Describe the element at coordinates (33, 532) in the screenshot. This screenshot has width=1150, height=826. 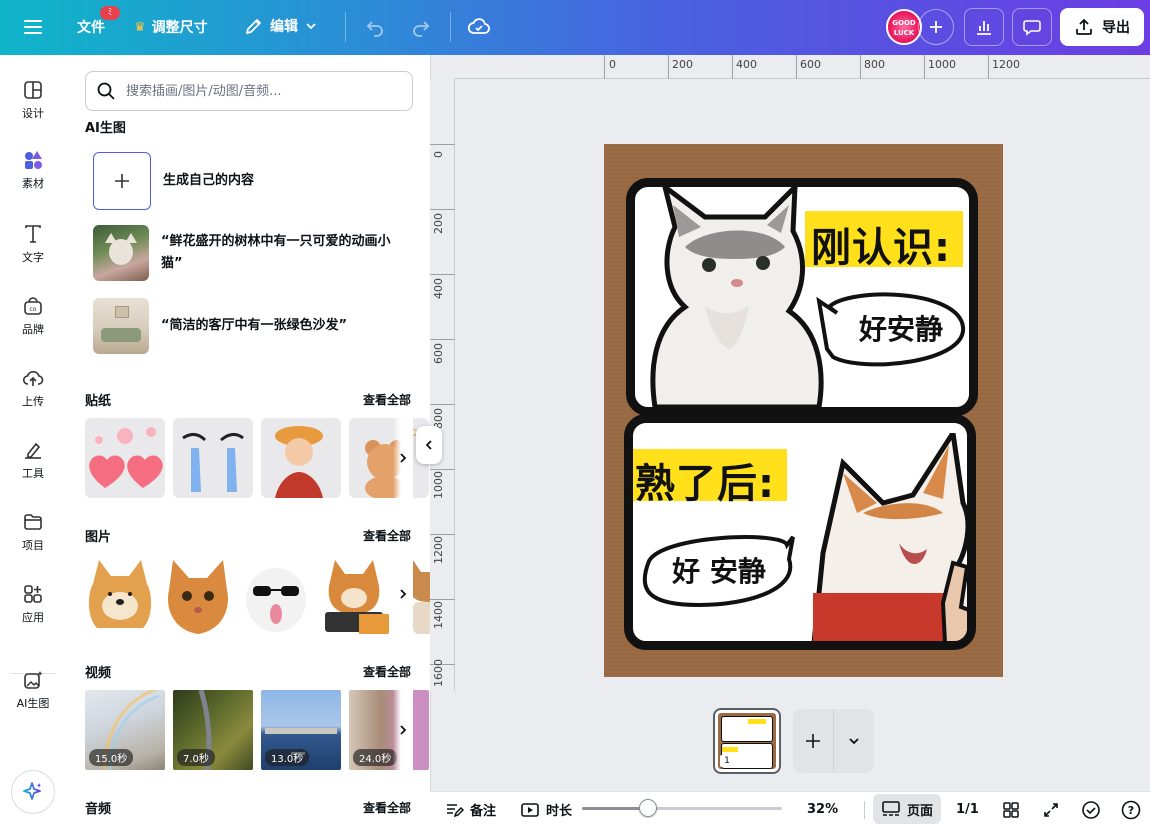
I see `rail-item-projects: 项目` at that location.